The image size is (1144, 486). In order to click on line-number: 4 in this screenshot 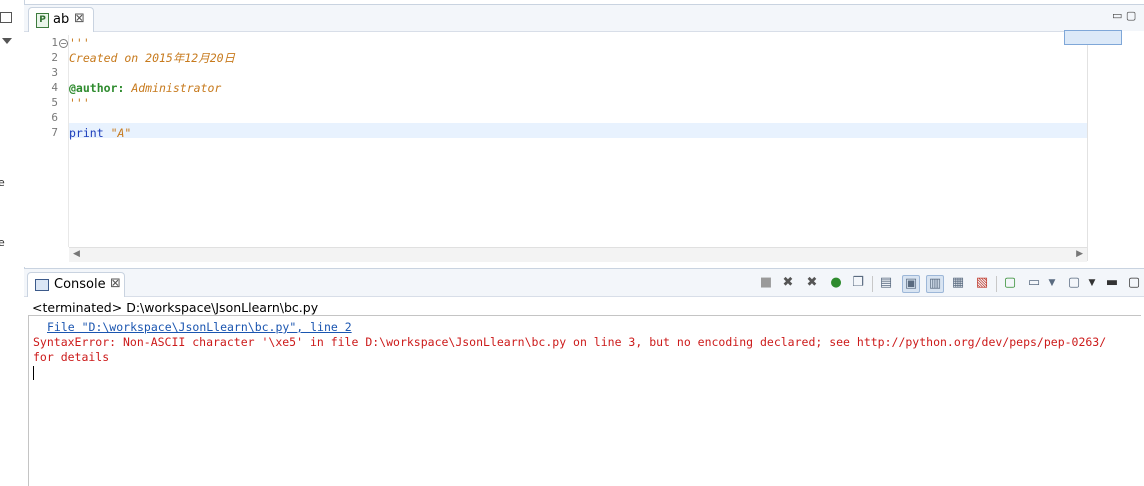, I will do `click(54, 87)`.